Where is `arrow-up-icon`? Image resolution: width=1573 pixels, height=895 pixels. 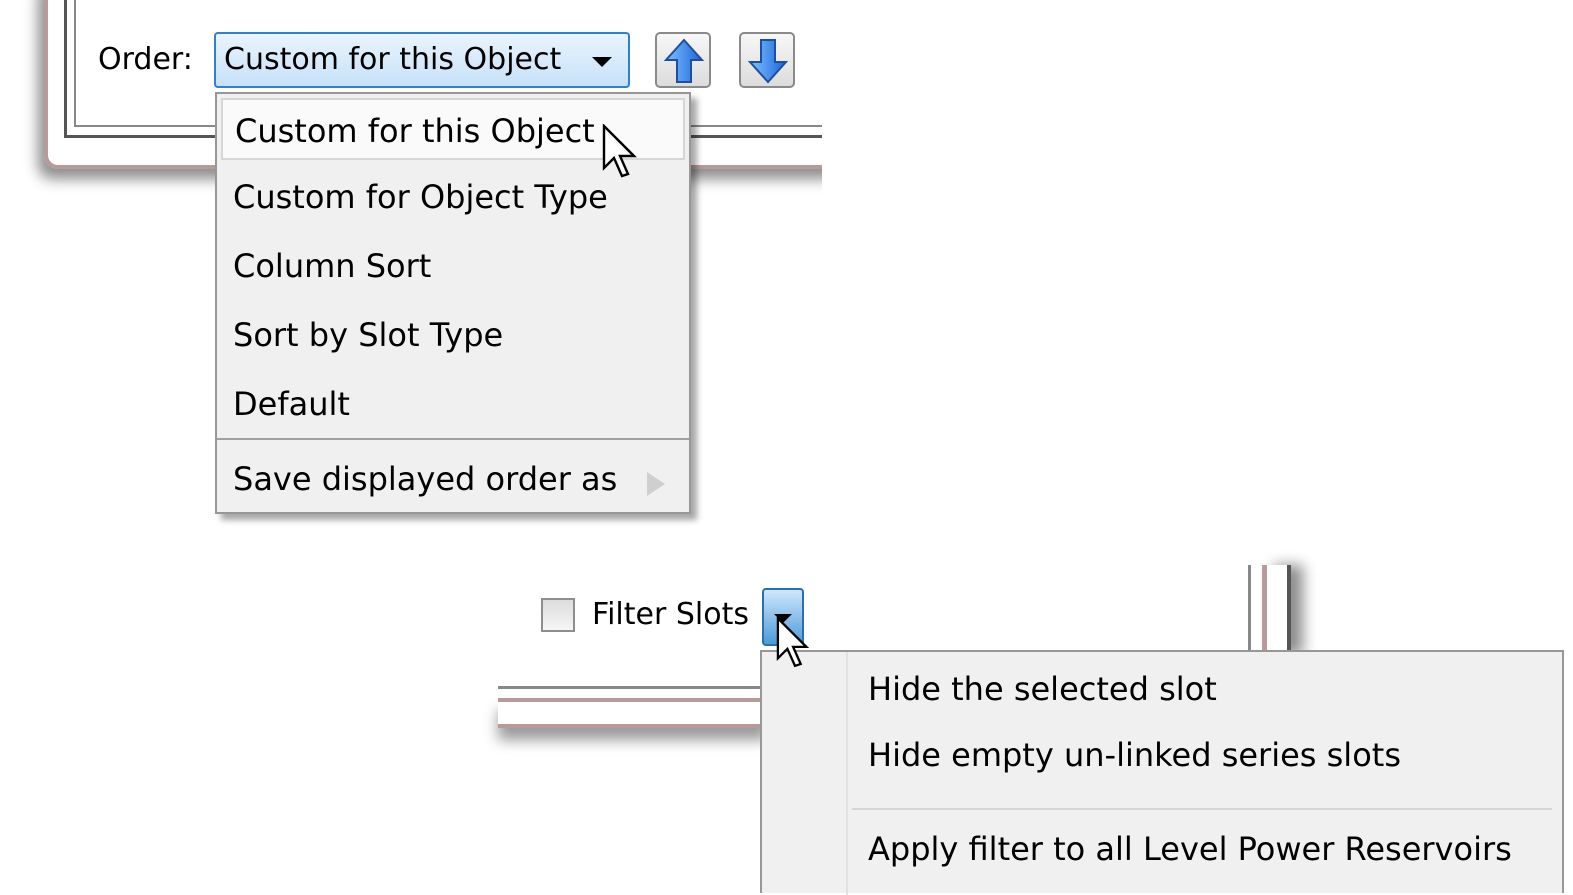 arrow-up-icon is located at coordinates (684, 60).